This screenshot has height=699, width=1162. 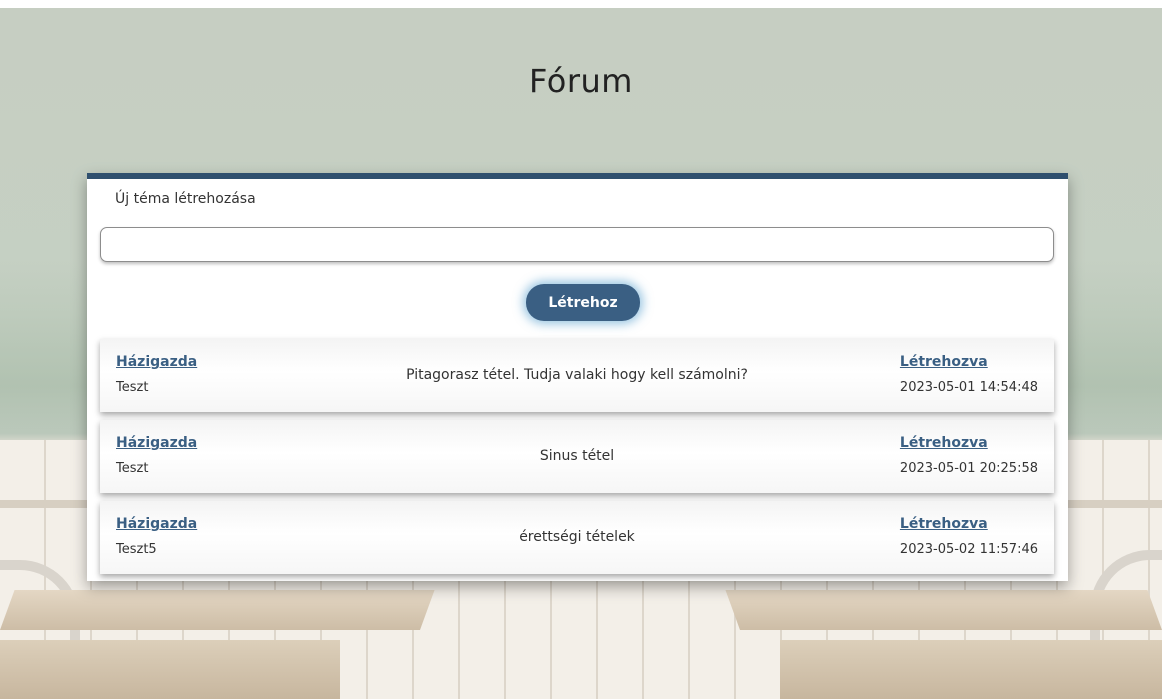 What do you see at coordinates (969, 455) in the screenshot?
I see `topic-created: Létrehozva 2023-05-01 20:25:58` at bounding box center [969, 455].